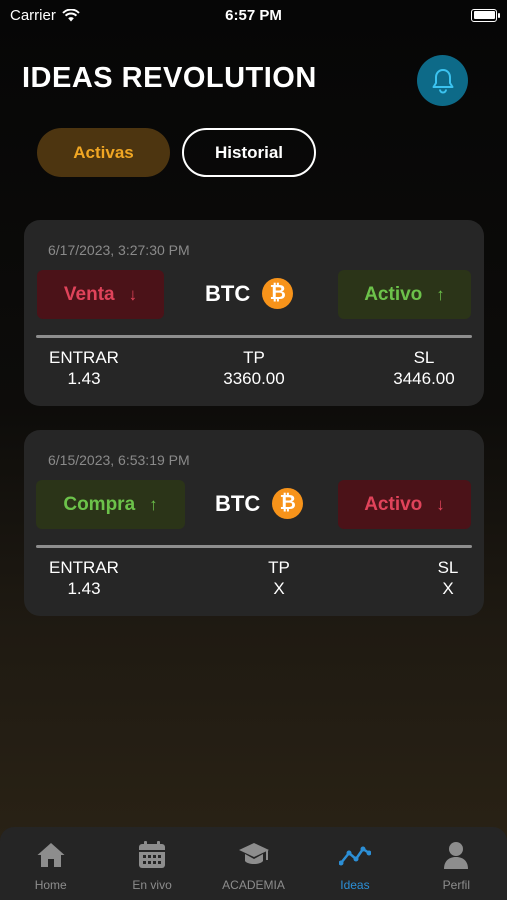  Describe the element at coordinates (119, 250) in the screenshot. I see `idea-date: 6/17/2023, 3:27:30 PM` at that location.